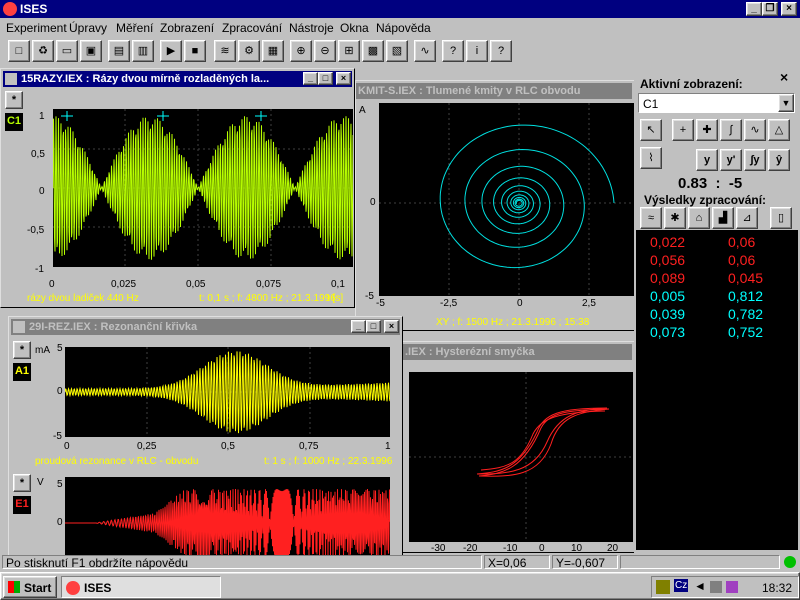 The height and width of the screenshot is (600, 800). What do you see at coordinates (52, 284) in the screenshot?
I see `x-tick: 0` at bounding box center [52, 284].